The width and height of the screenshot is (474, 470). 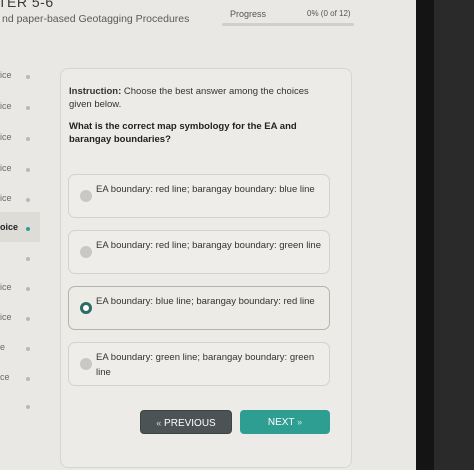 What do you see at coordinates (20, 350) in the screenshot?
I see `sidebar-item-9: e` at bounding box center [20, 350].